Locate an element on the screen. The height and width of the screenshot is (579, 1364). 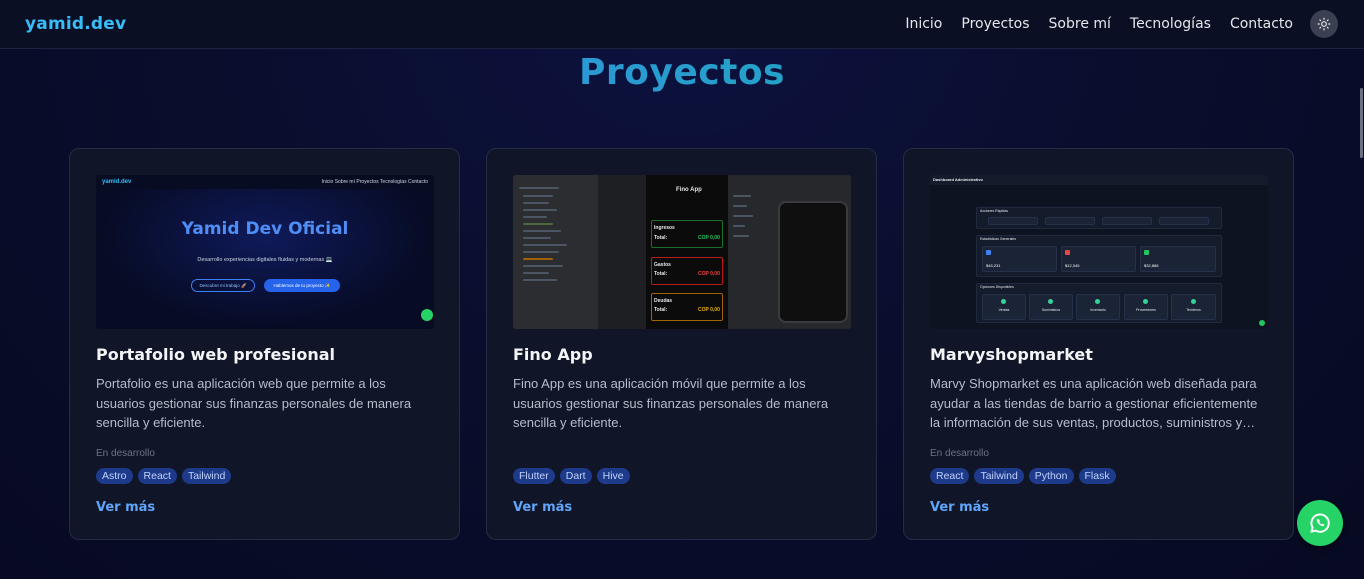
project-tags: React Tailwind Python Flask is located at coordinates (1098, 476).